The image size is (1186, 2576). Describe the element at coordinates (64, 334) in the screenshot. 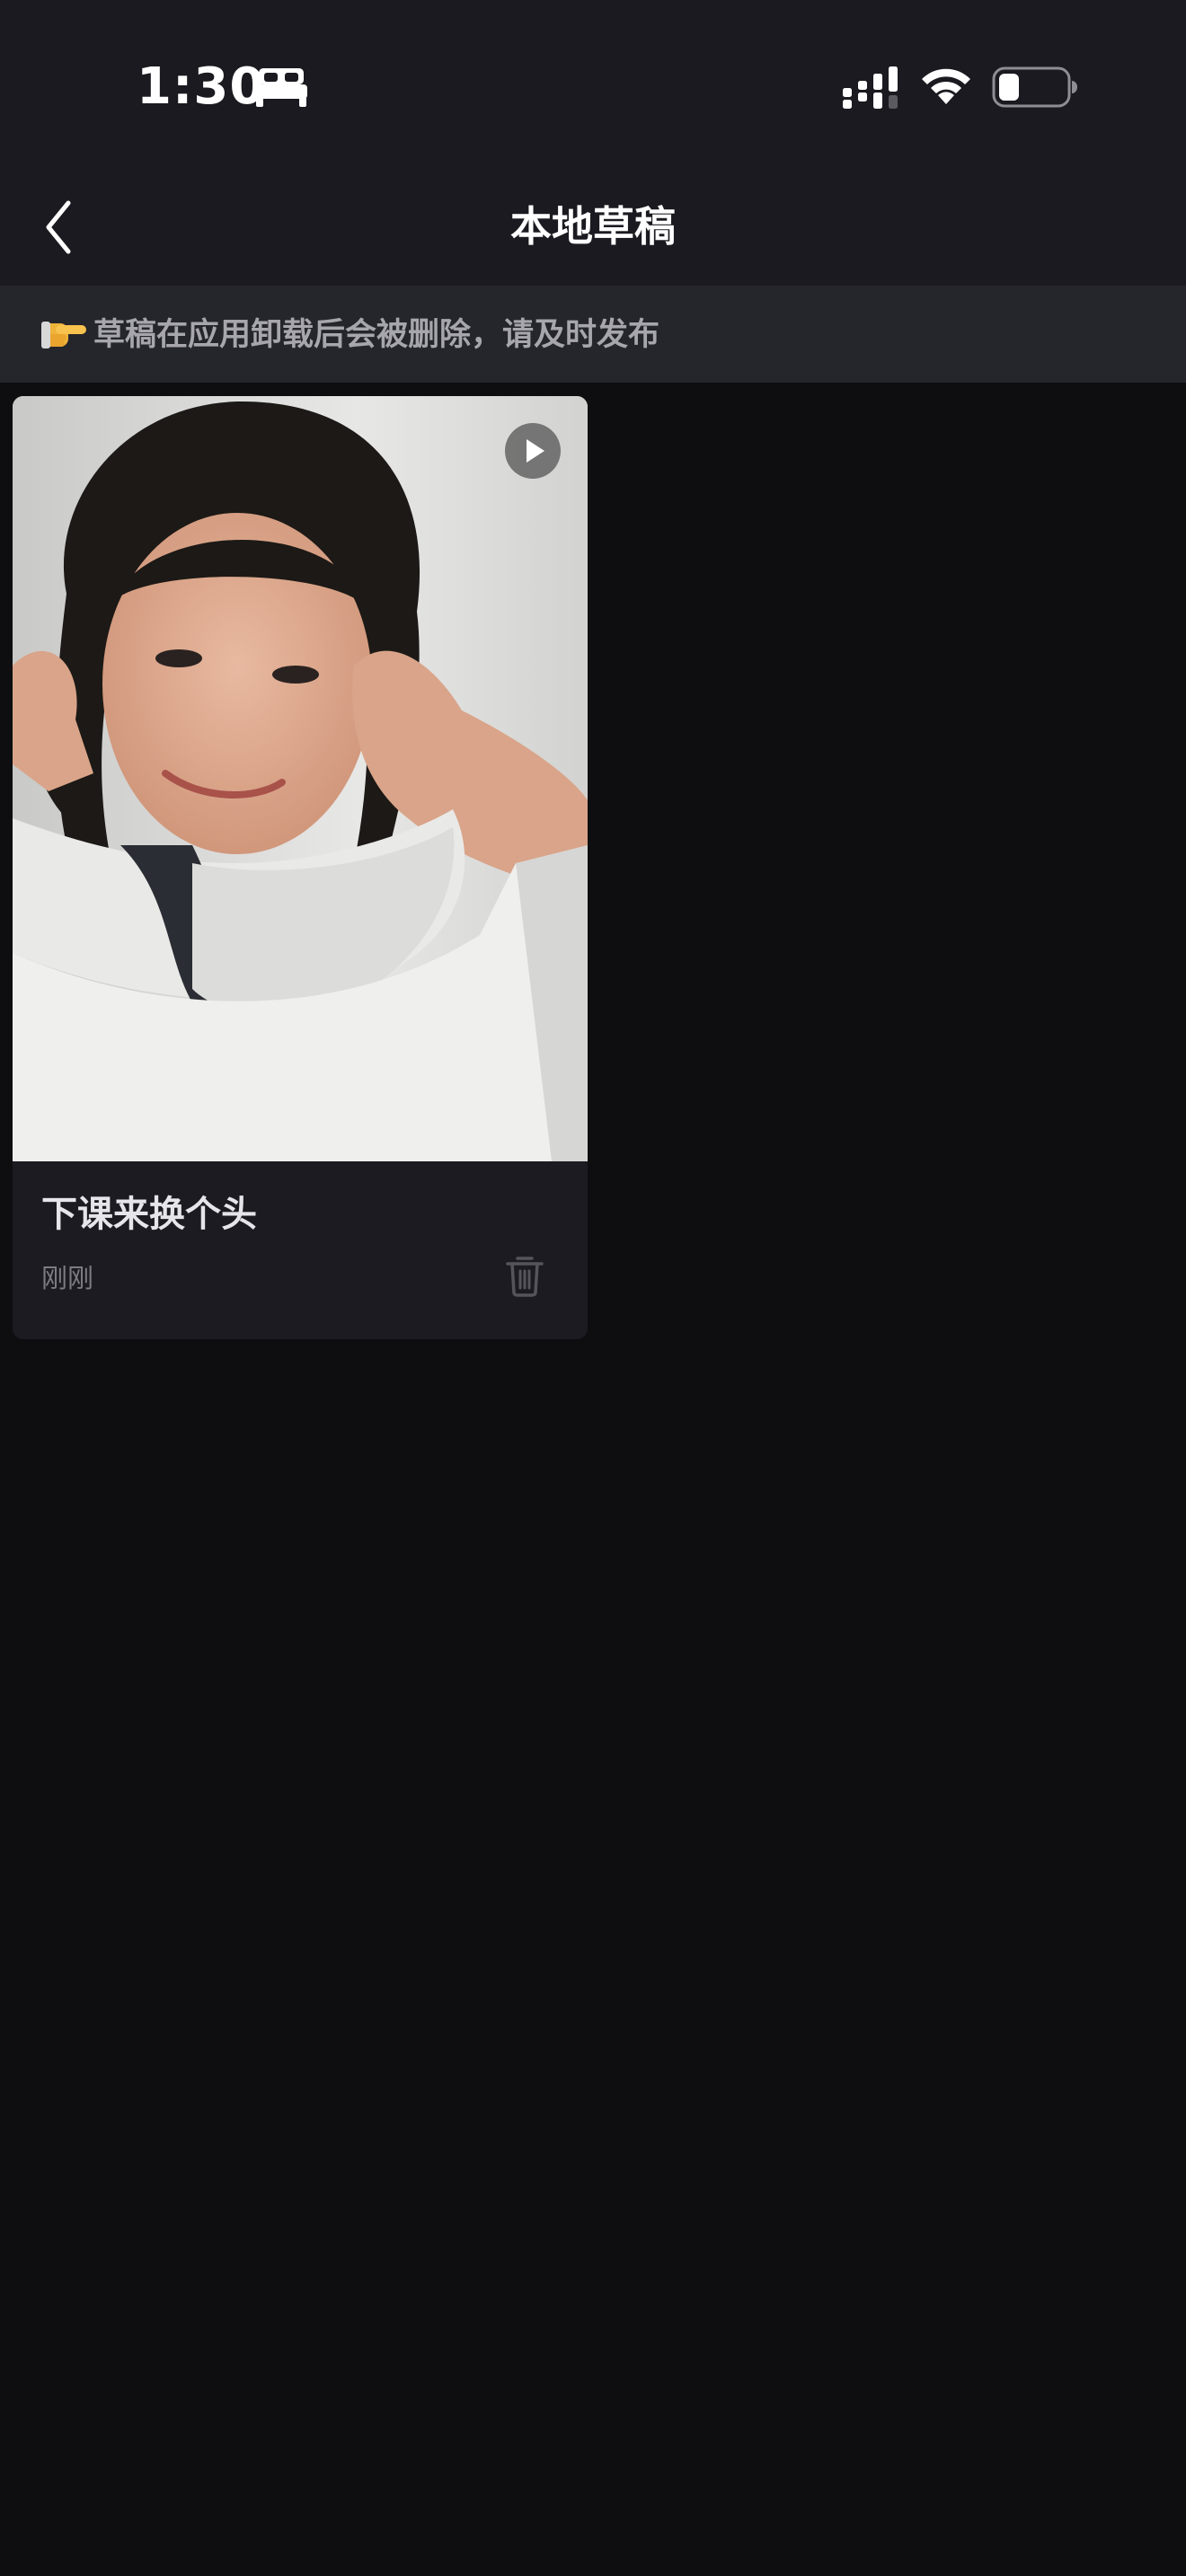

I see `pointing-hand-icon` at that location.